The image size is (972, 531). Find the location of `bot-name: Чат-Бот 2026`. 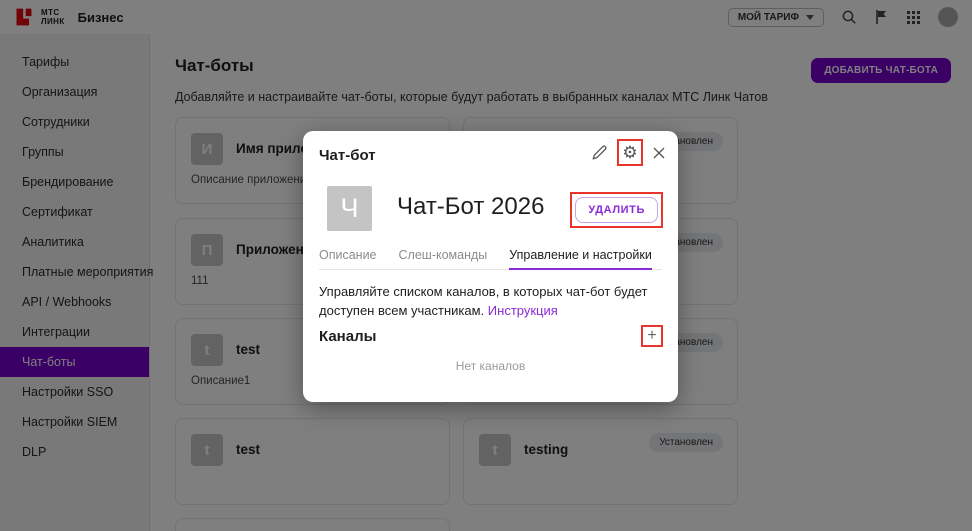

bot-name: Чат-Бот 2026 is located at coordinates (471, 206).